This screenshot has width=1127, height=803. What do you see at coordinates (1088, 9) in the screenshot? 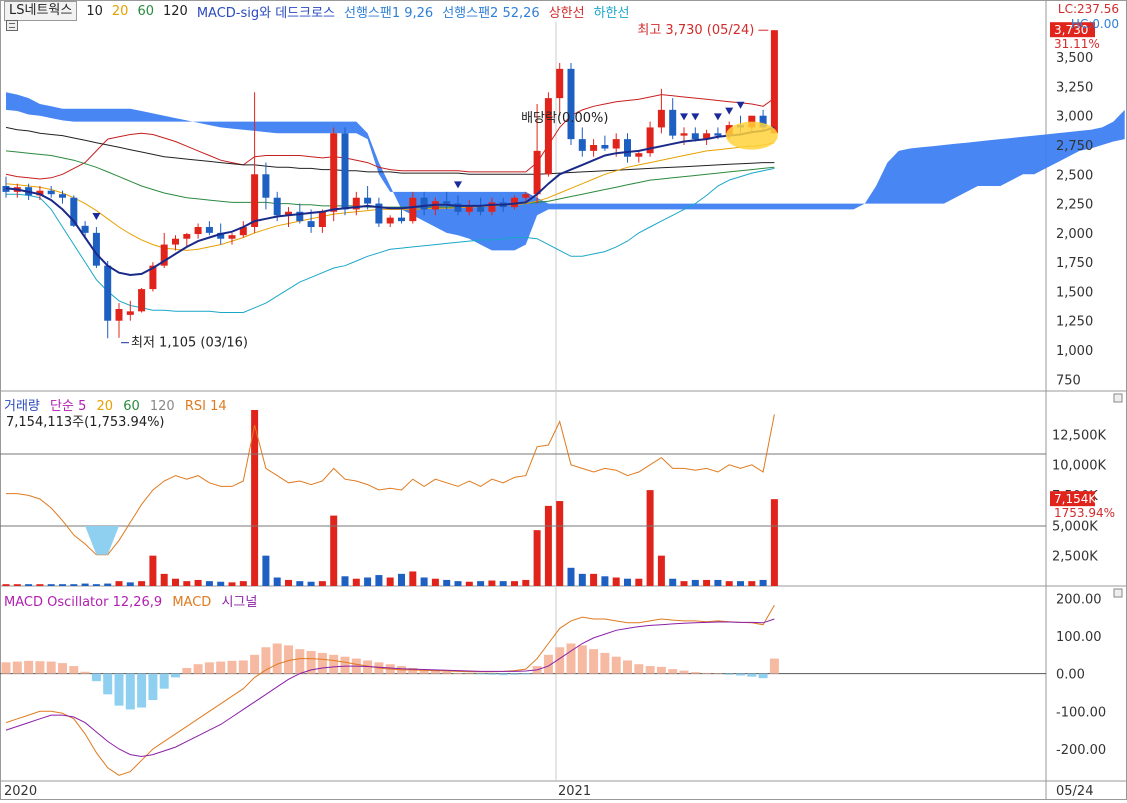
I see `lc-label: LC:237.56` at bounding box center [1088, 9].